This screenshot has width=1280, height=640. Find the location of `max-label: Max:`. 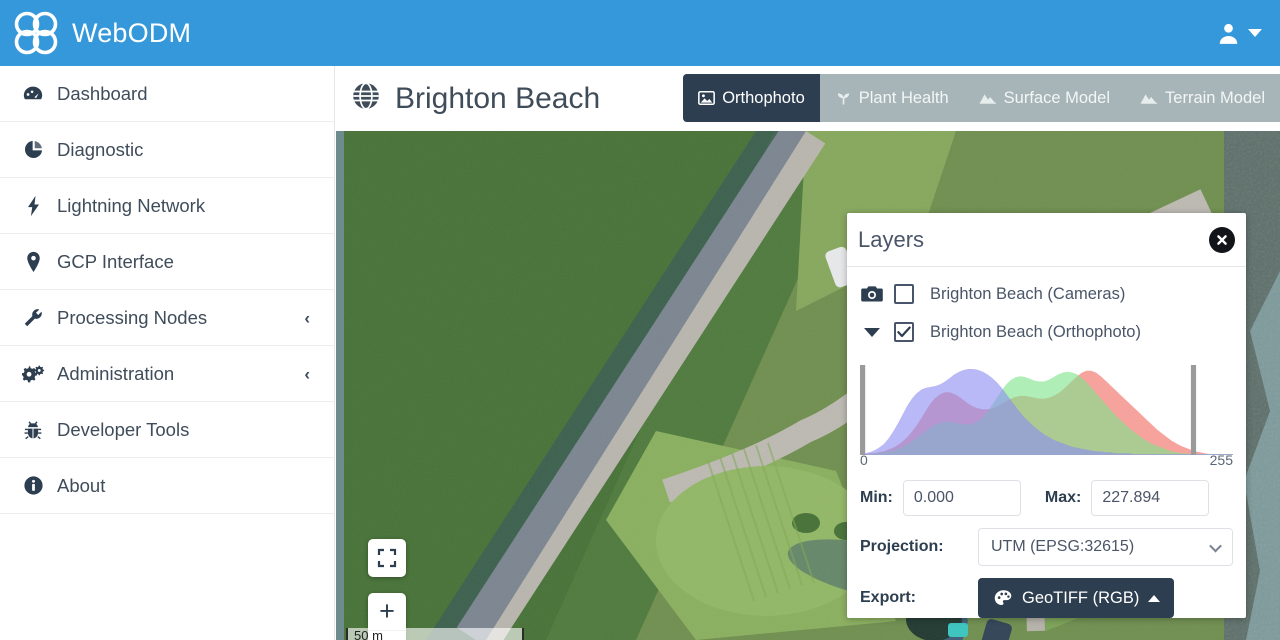

max-label: Max: is located at coordinates (1063, 497).